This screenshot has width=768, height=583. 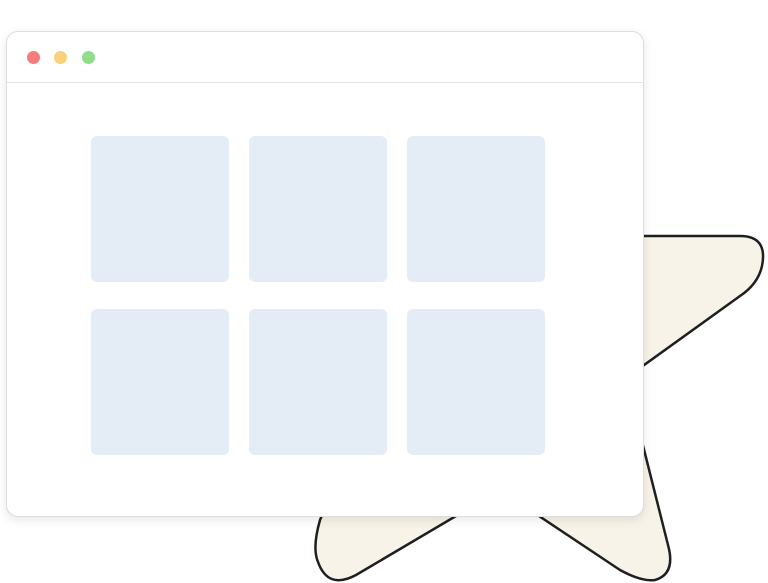 What do you see at coordinates (88, 57) in the screenshot?
I see `maximize-dot-icon` at bounding box center [88, 57].